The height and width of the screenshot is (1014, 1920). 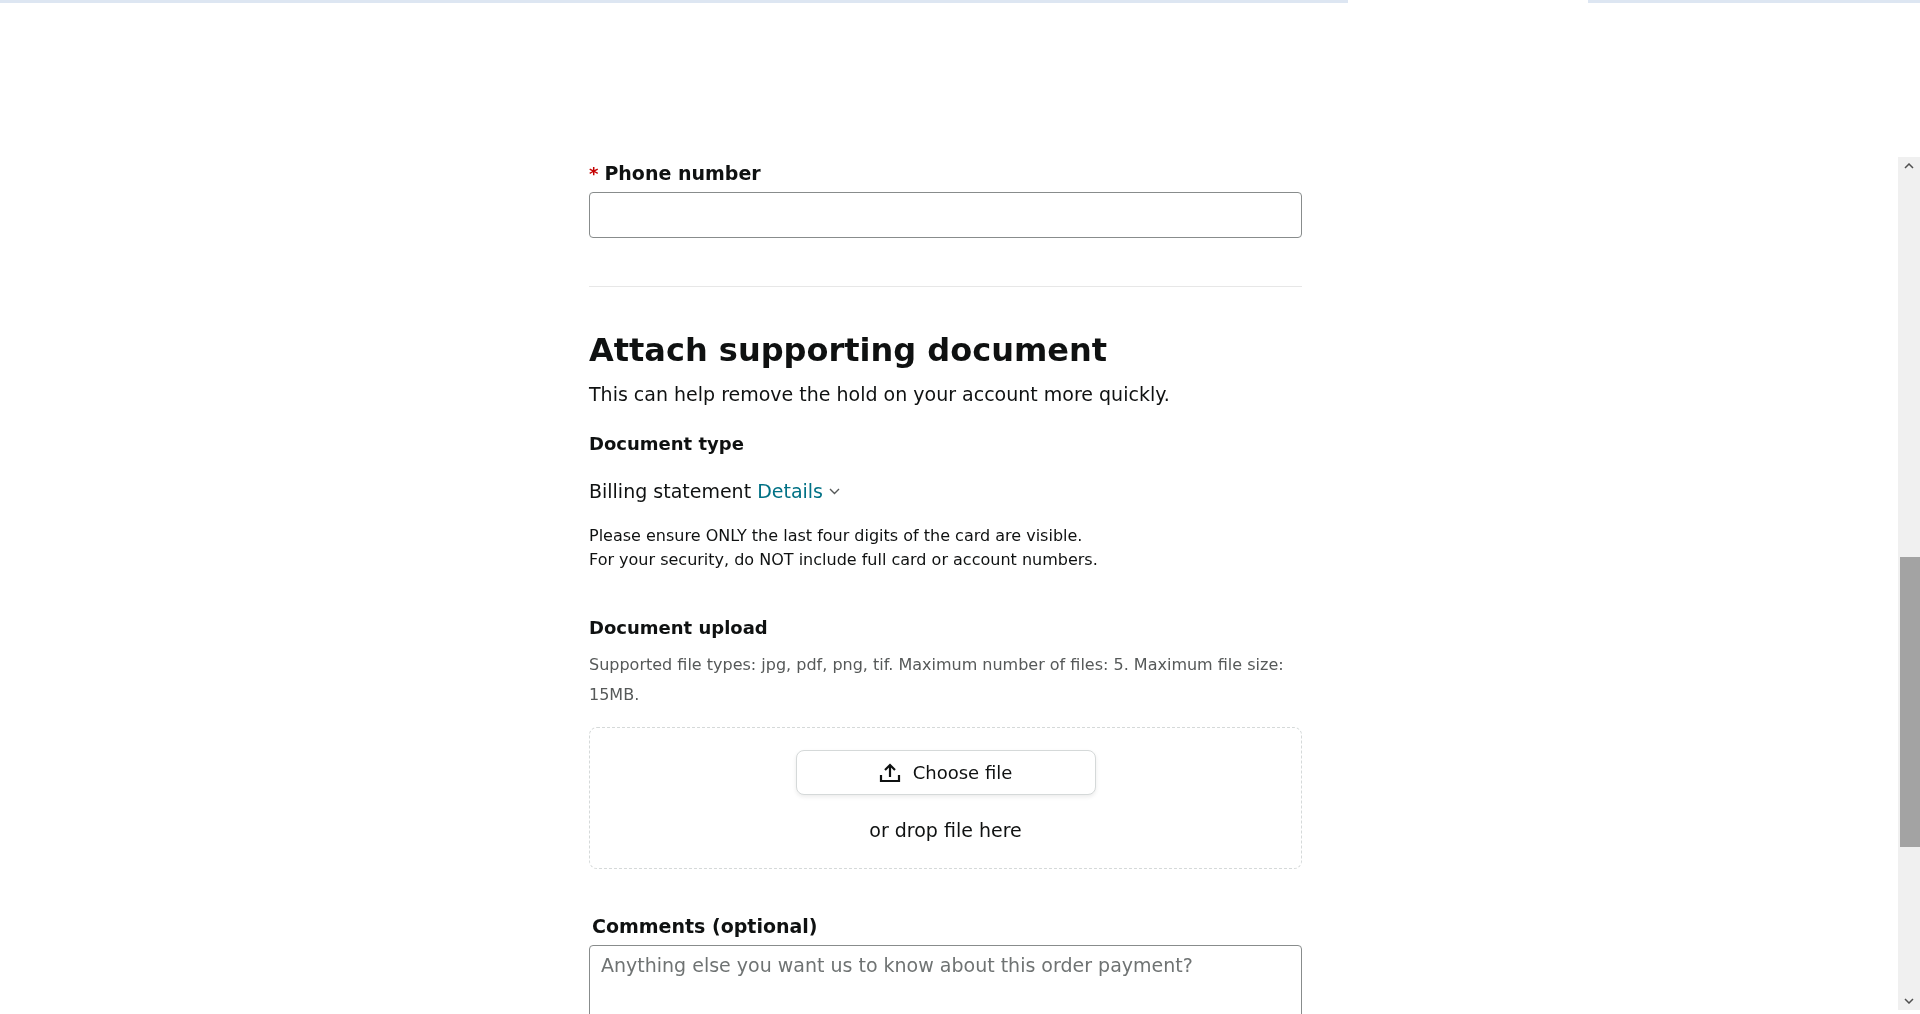 I want to click on instruction-text: Please ensure ONLY the last four digits of the card are visible., so click(x=836, y=536).